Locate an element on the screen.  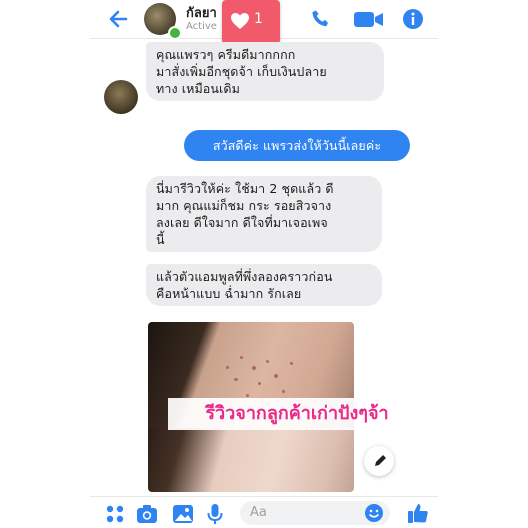
microphone-icon is located at coordinates (215, 514).